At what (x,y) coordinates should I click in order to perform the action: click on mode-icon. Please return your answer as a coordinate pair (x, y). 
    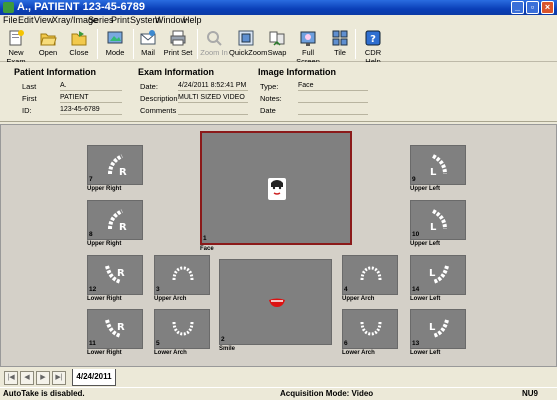
    Looking at the image, I should click on (115, 38).